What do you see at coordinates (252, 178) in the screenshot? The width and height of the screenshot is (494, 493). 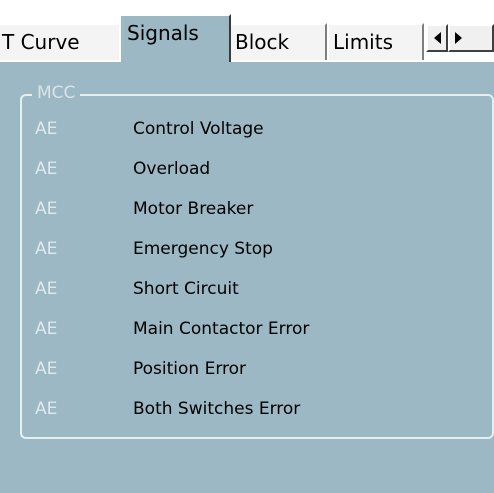 I see `signal-row: AE Overload` at bounding box center [252, 178].